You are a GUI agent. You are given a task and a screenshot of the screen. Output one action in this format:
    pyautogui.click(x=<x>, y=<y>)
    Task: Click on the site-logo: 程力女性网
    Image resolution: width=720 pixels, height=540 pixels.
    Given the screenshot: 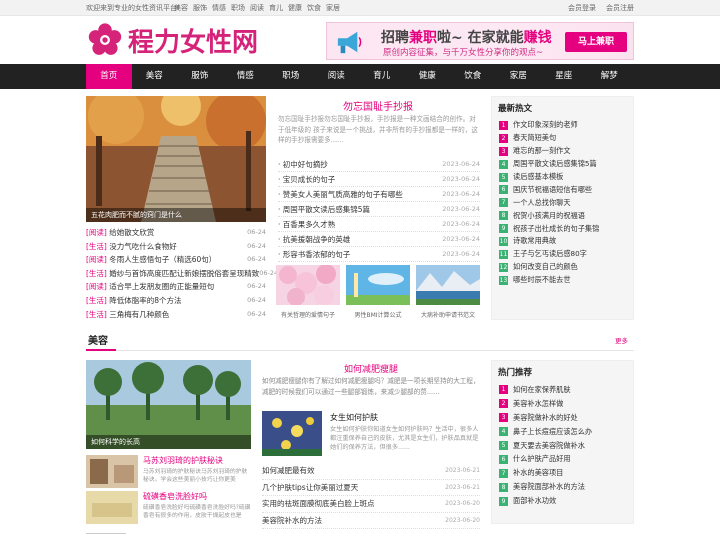 What is the action you would take?
    pyautogui.click(x=172, y=40)
    